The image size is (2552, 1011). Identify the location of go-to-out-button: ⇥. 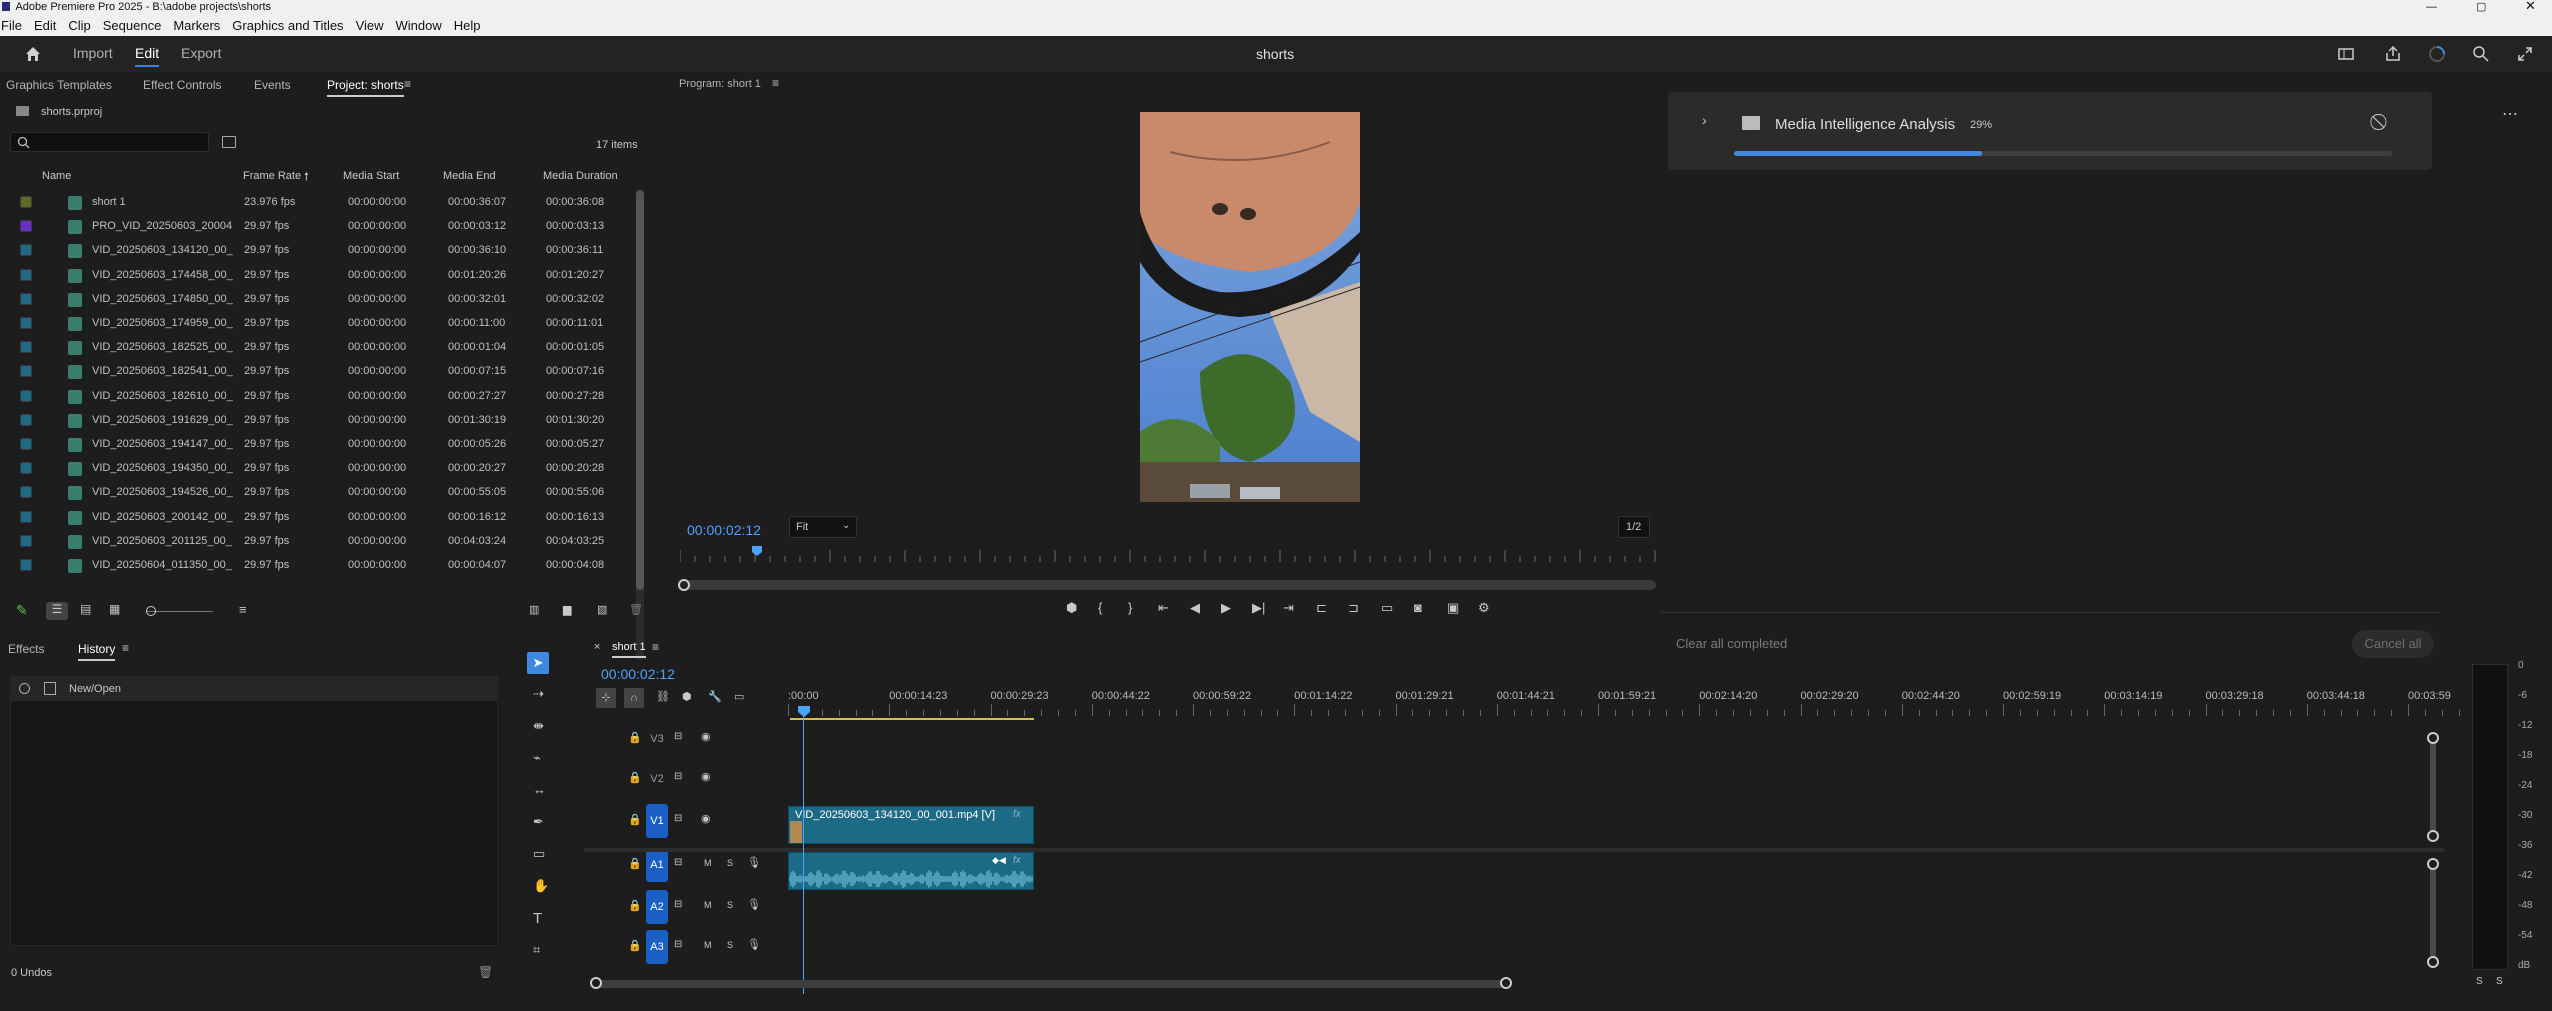
(1288, 608).